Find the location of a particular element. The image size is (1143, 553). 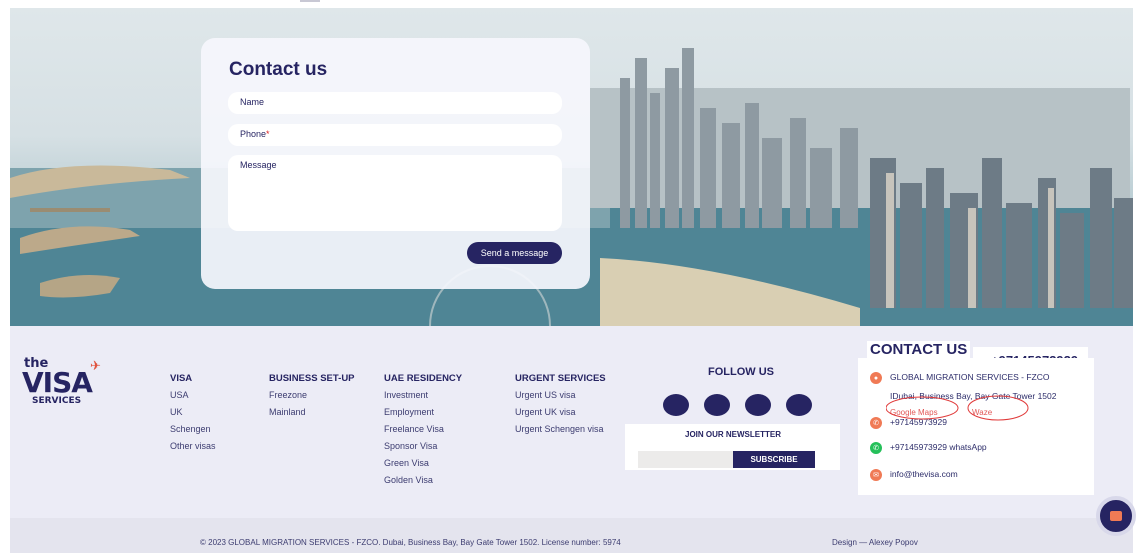

red-circle-annotation is located at coordinates (957, 408).